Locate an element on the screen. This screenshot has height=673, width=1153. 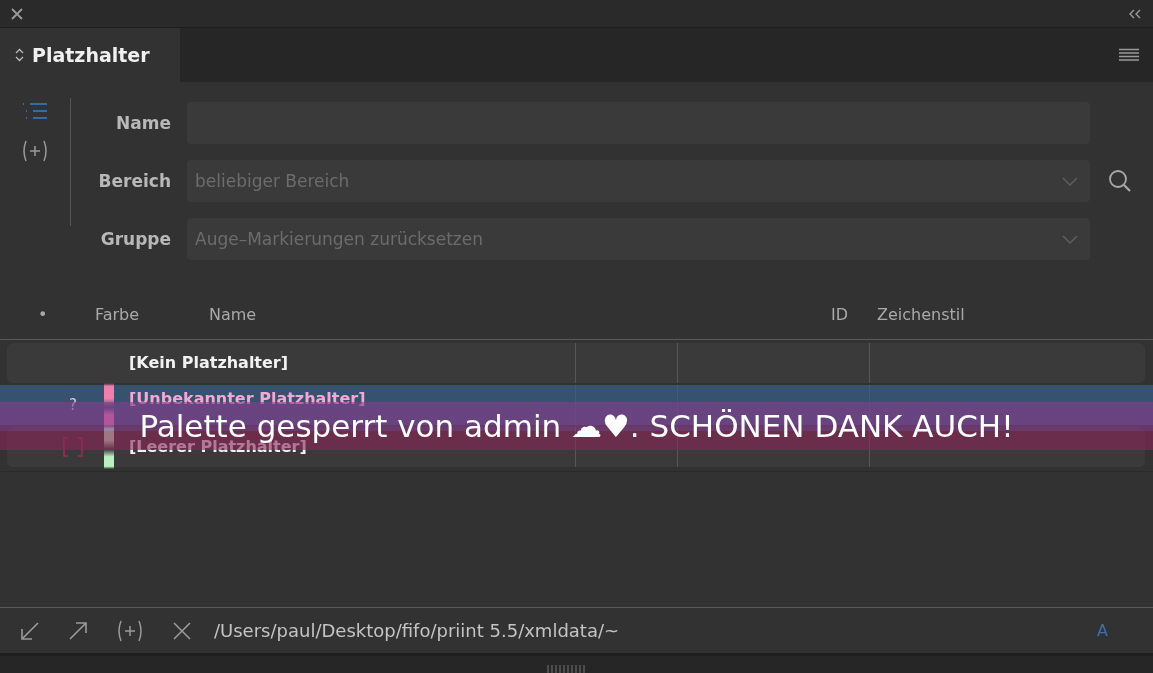
table-row: [Kein Platzhalter] is located at coordinates (576, 363).